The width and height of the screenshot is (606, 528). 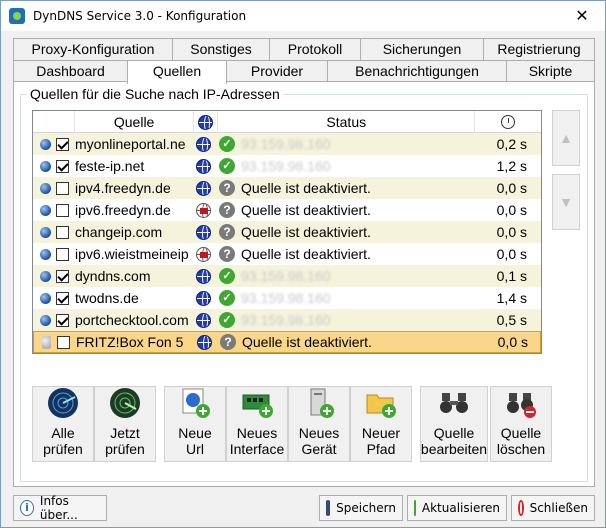 What do you see at coordinates (381, 403) in the screenshot?
I see `folder-add-icon` at bounding box center [381, 403].